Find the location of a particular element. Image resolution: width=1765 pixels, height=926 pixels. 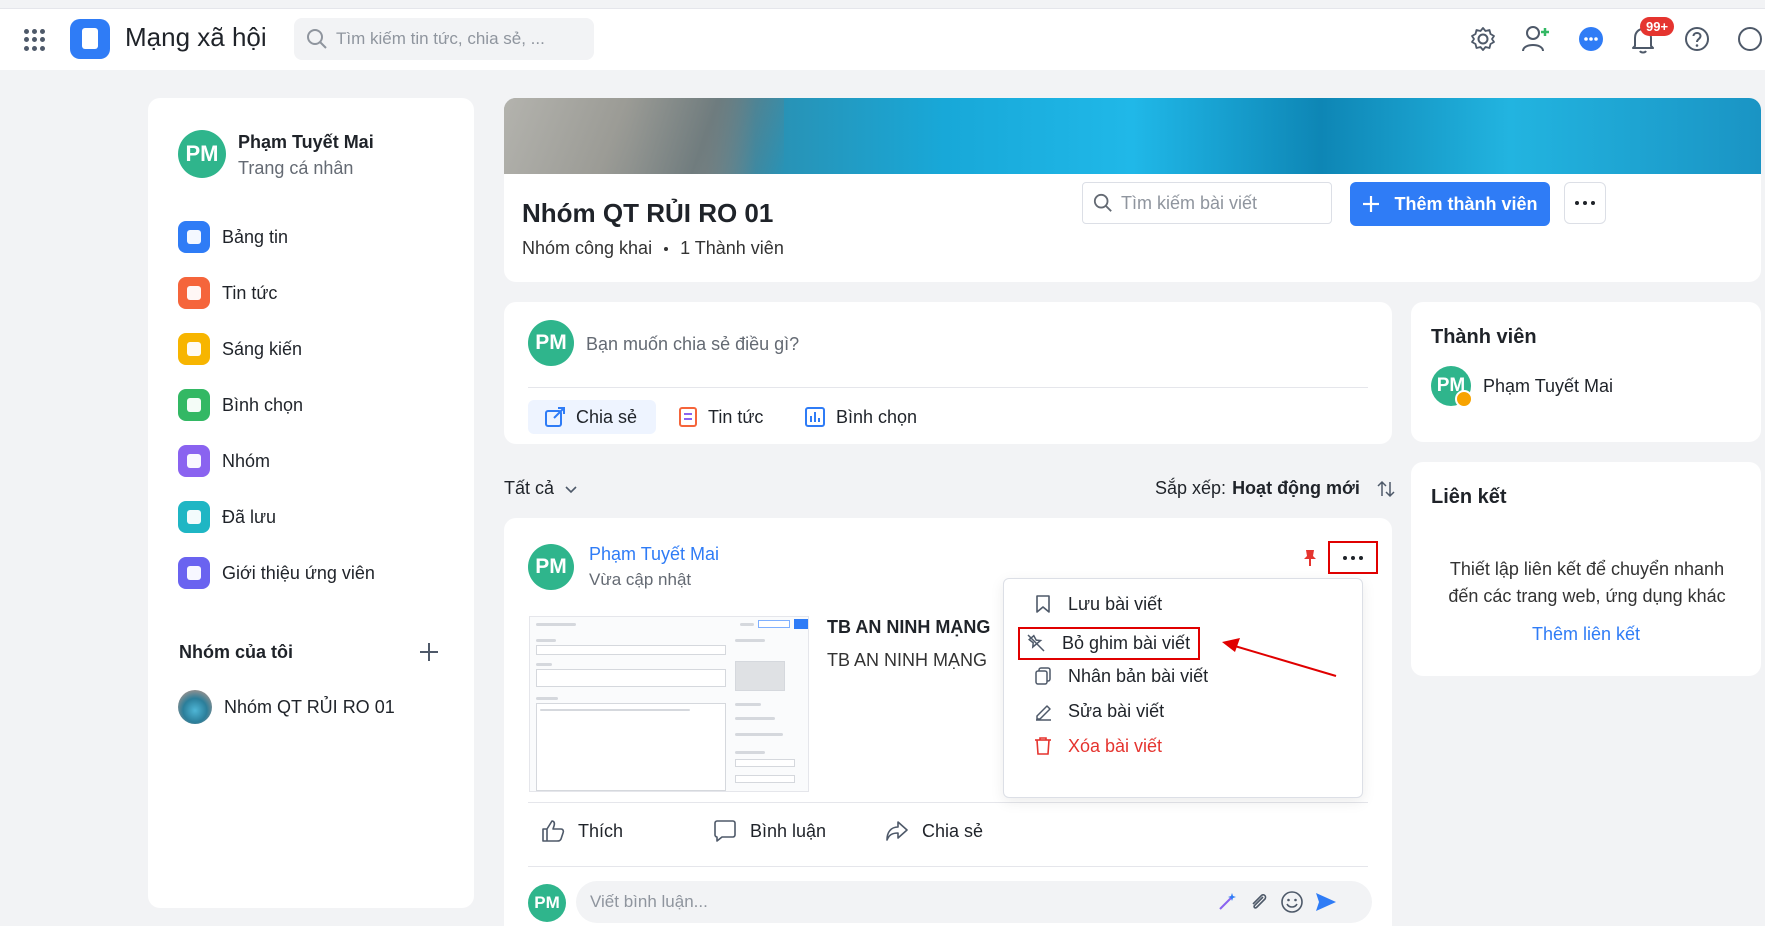

post-image is located at coordinates (669, 704).